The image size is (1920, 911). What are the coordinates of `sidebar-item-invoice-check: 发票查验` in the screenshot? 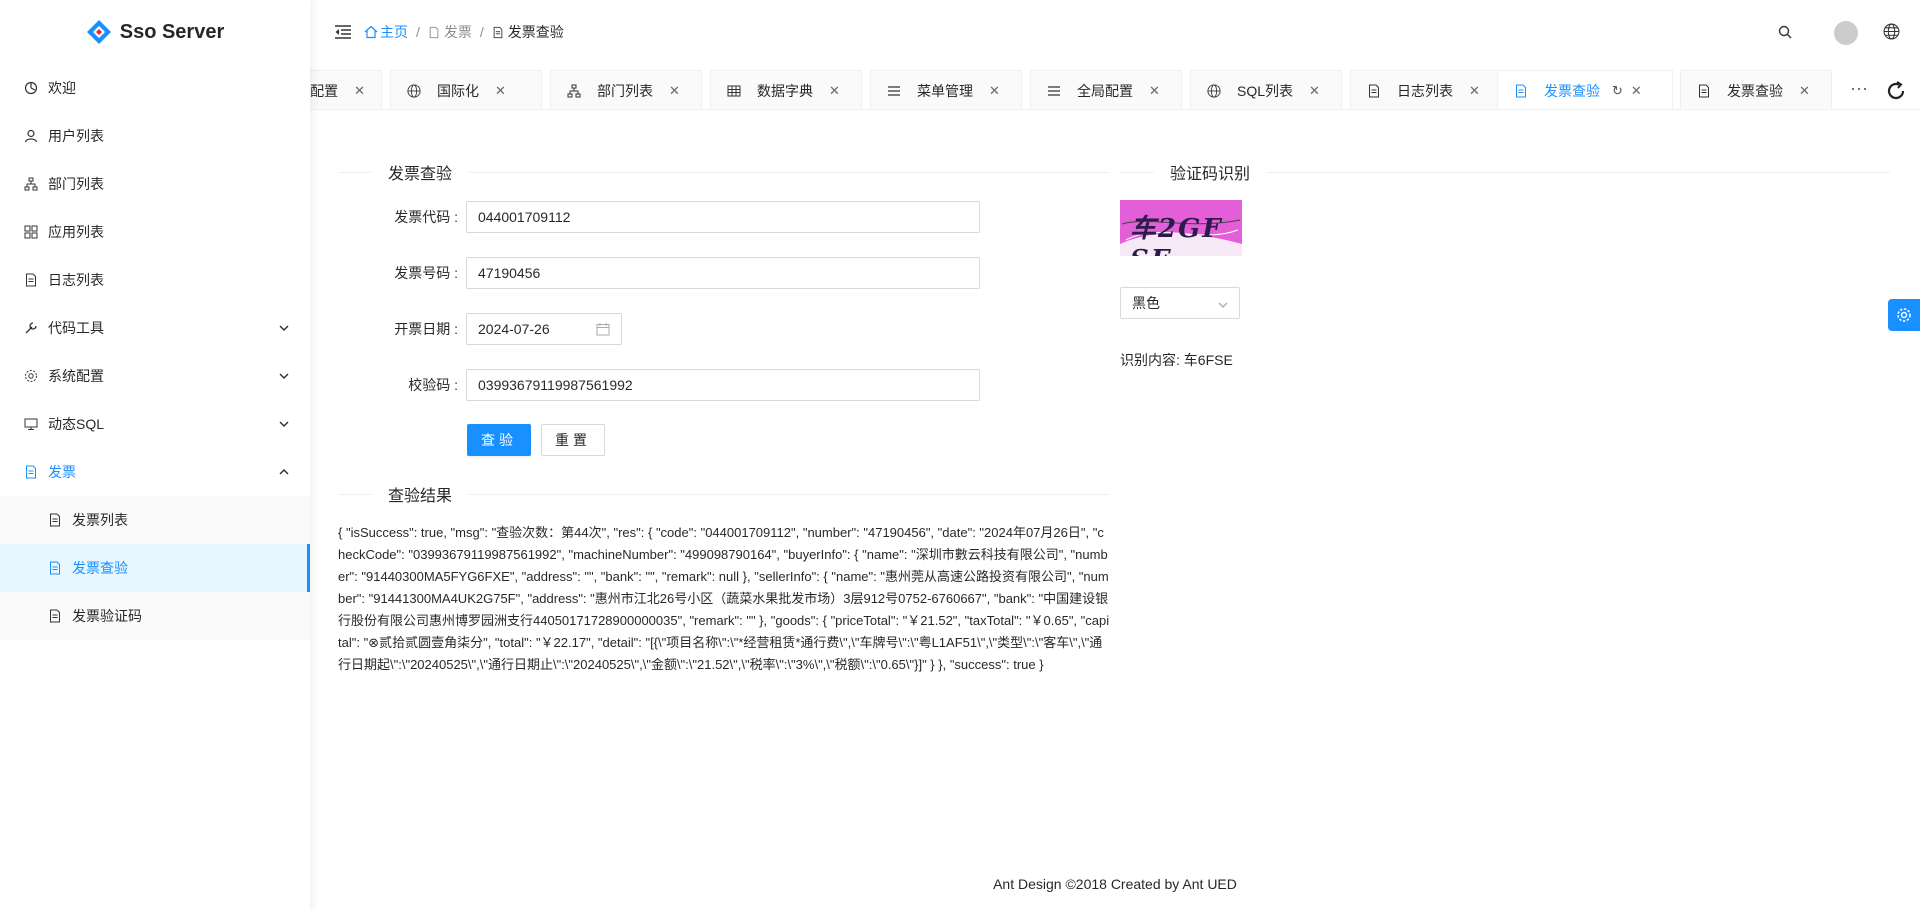 It's located at (155, 568).